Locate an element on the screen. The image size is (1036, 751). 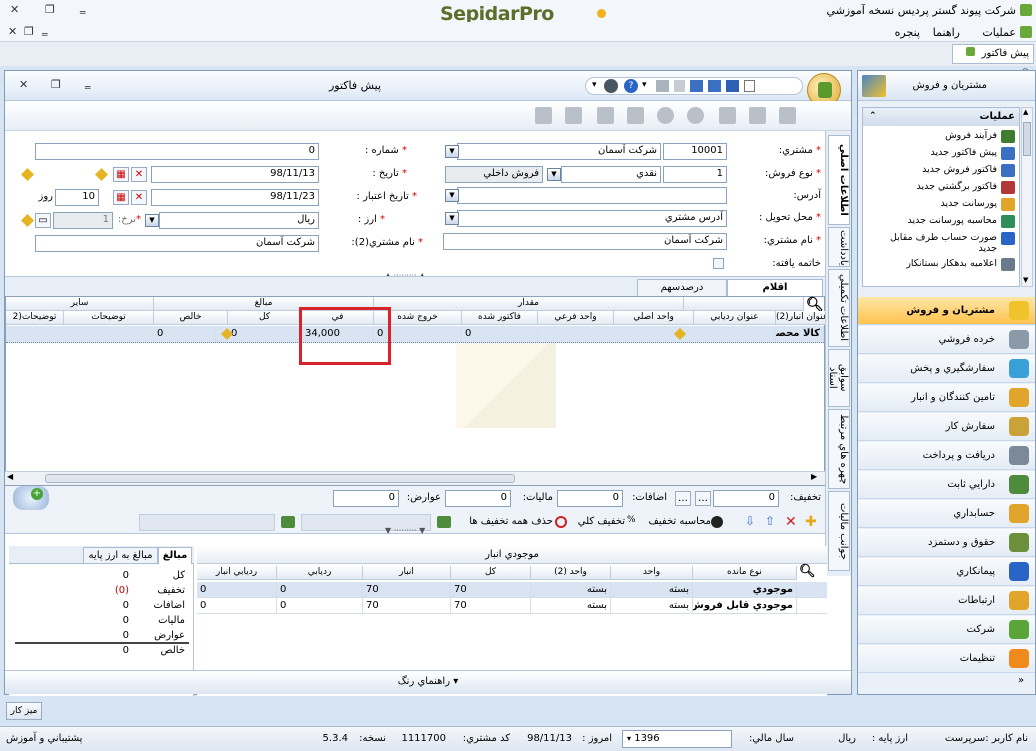
col-main-unit: واحد اصلي is located at coordinates (654, 318).